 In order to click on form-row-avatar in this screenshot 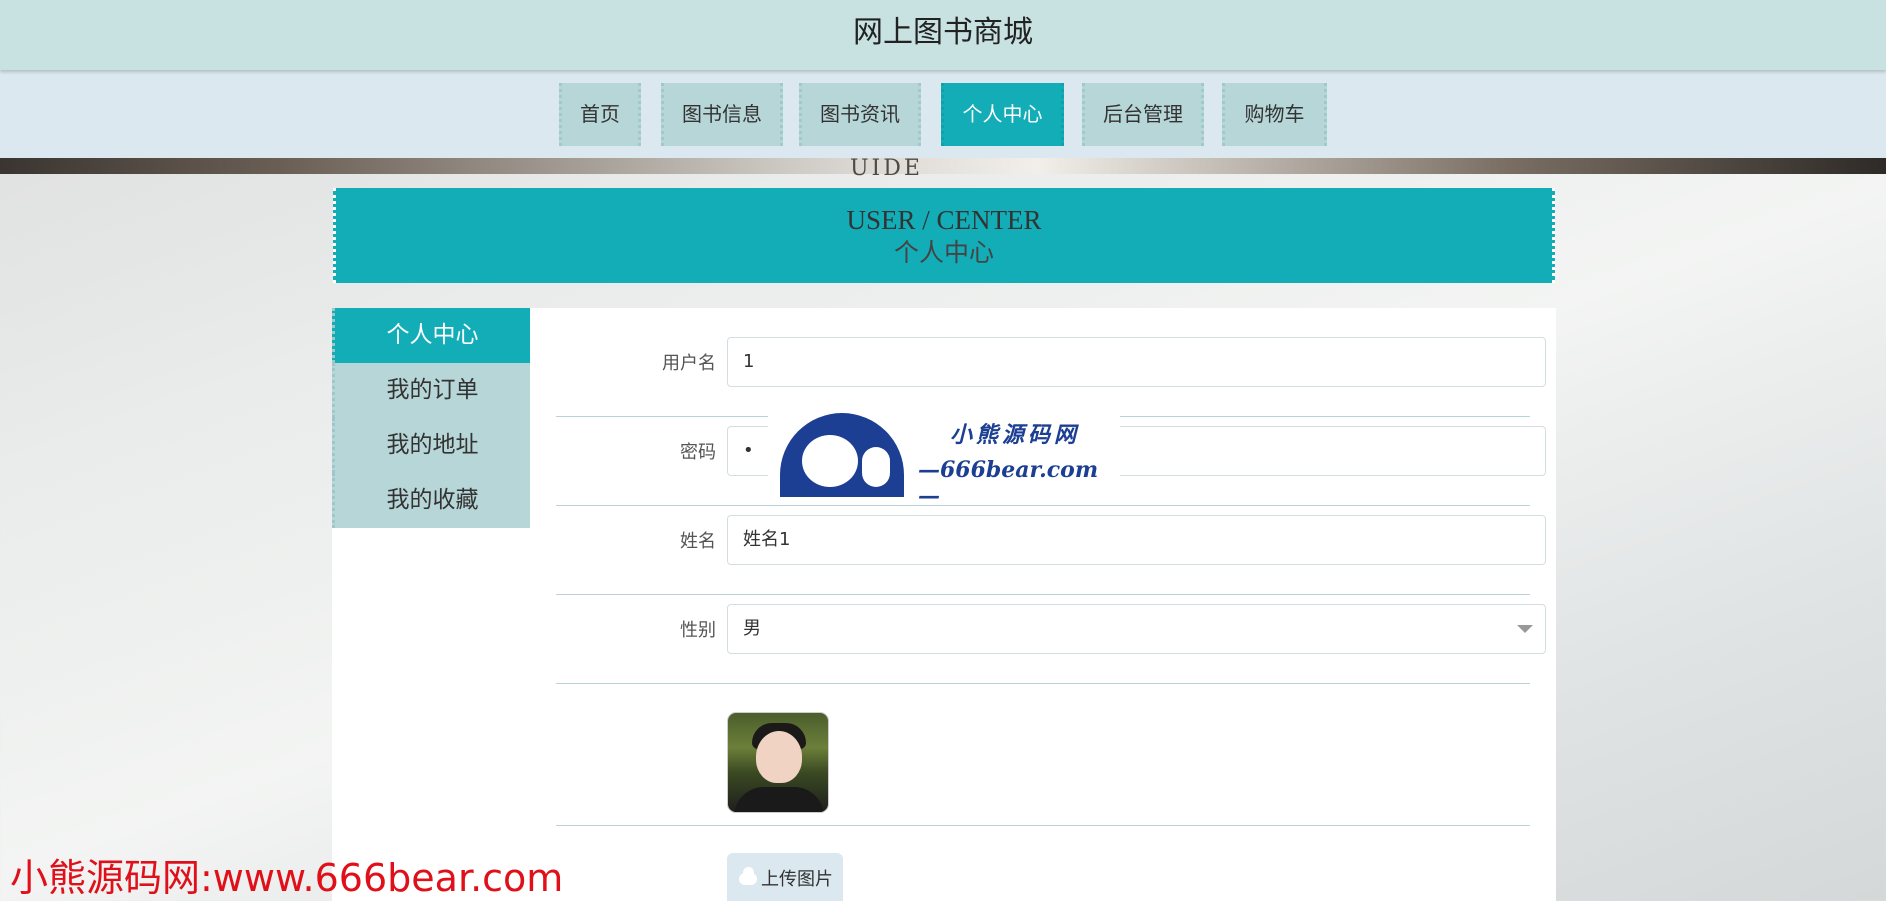, I will do `click(1043, 755)`.